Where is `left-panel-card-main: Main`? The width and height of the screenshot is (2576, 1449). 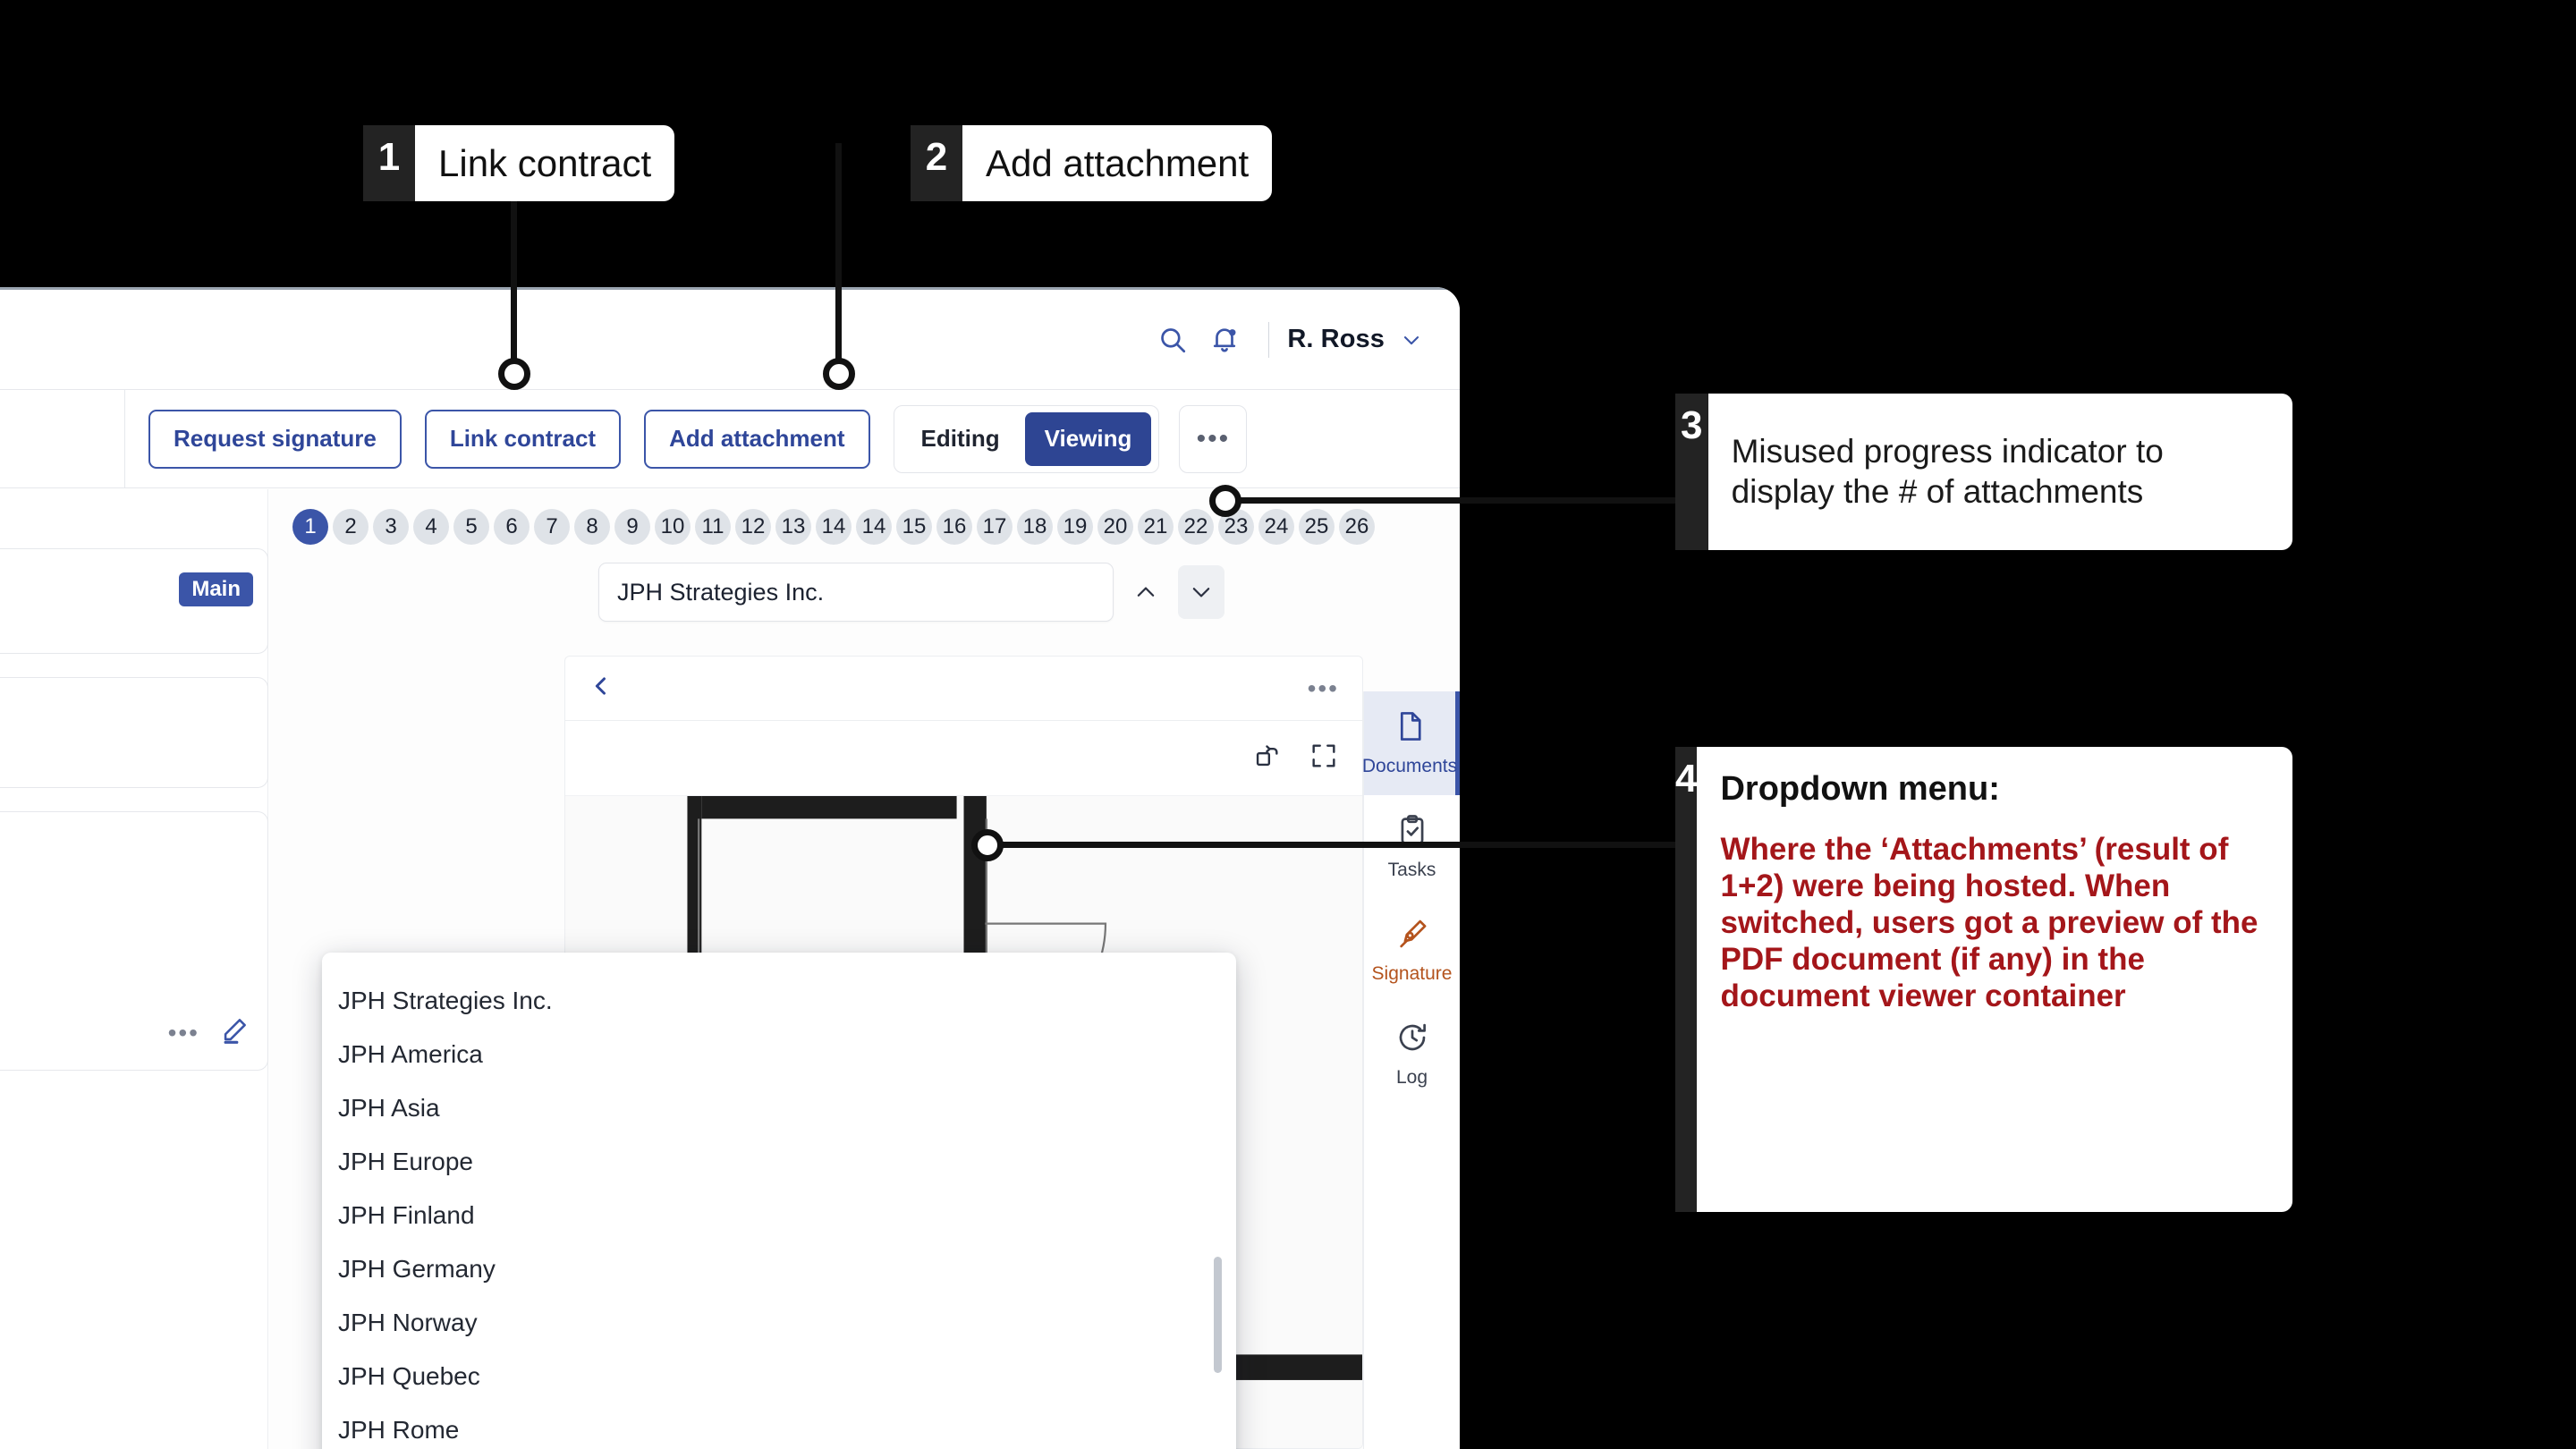
left-panel-card-main: Main is located at coordinates (134, 601).